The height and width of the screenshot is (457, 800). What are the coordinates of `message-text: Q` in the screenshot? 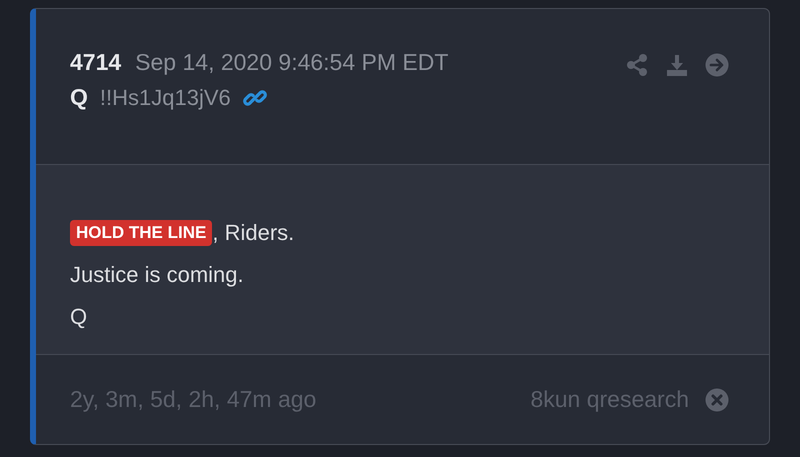 It's located at (79, 317).